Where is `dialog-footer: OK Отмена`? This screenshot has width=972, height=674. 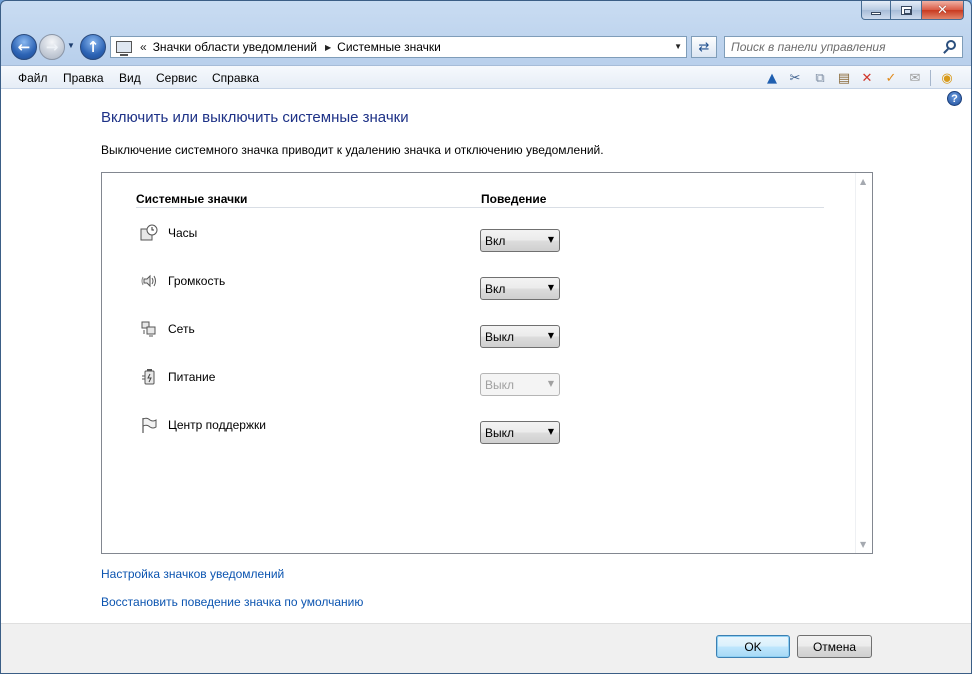 dialog-footer: OK Отмена is located at coordinates (486, 648).